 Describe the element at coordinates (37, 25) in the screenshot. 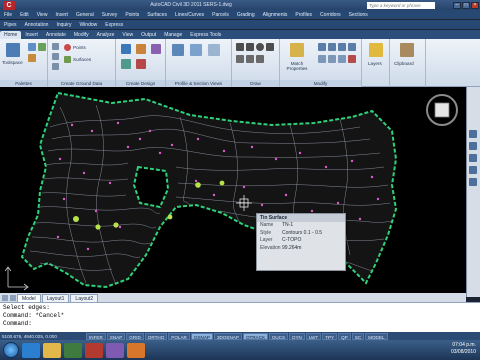

I see `menu-annotation: Annotation` at that location.